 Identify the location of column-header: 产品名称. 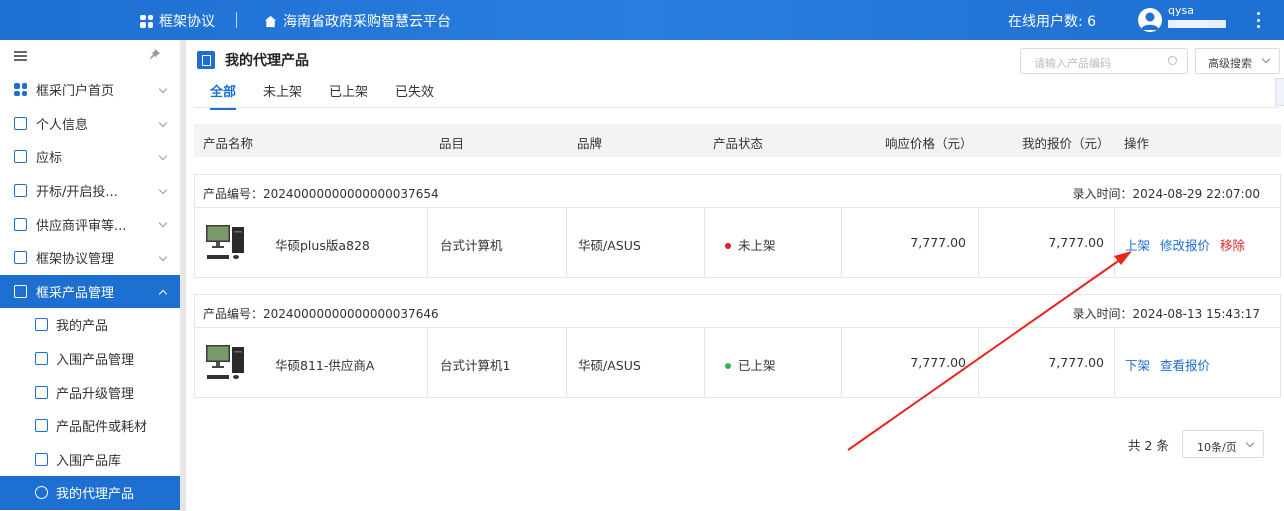
(228, 143).